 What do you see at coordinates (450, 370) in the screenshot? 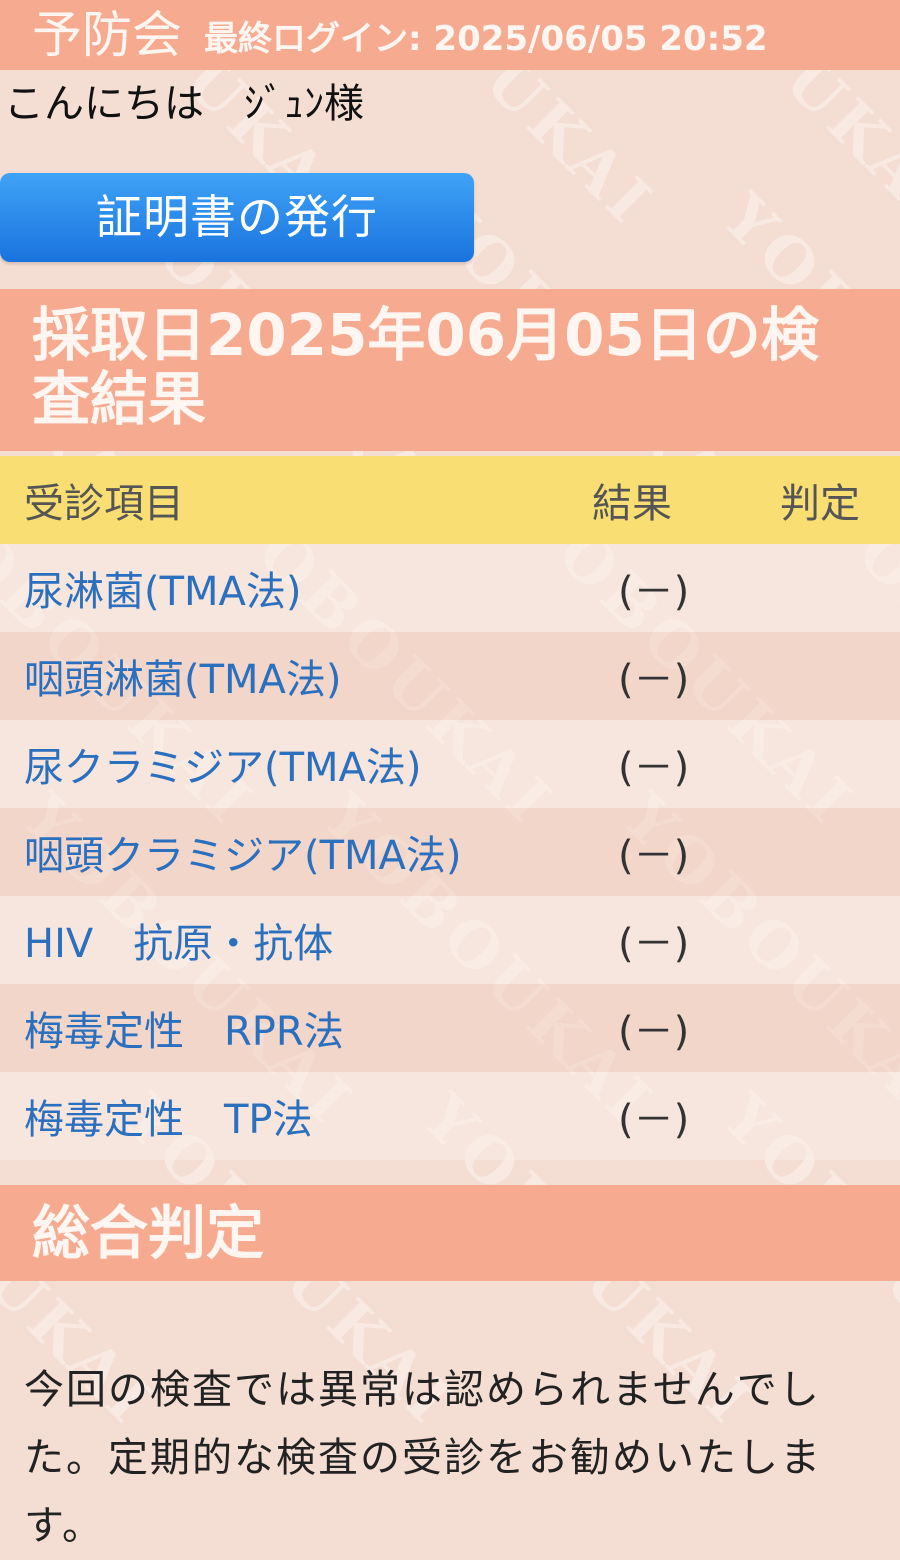
I see `result-title: 採取日2025年06月05日の検査結果` at bounding box center [450, 370].